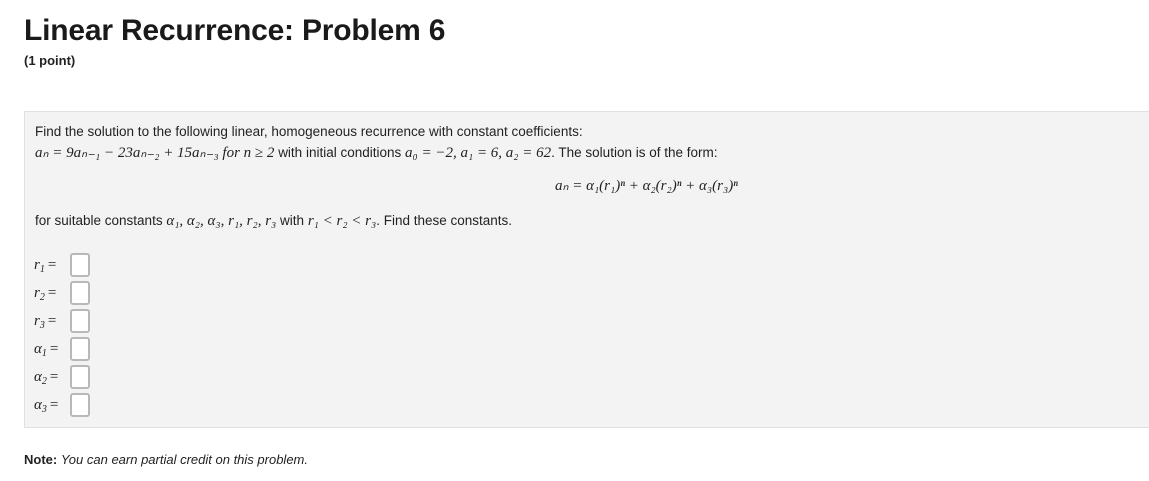 The width and height of the screenshot is (1149, 481). What do you see at coordinates (221, 221) in the screenshot?
I see `constants-list: α₁, α₂, α₃, r₁, r₂, r₃` at bounding box center [221, 221].